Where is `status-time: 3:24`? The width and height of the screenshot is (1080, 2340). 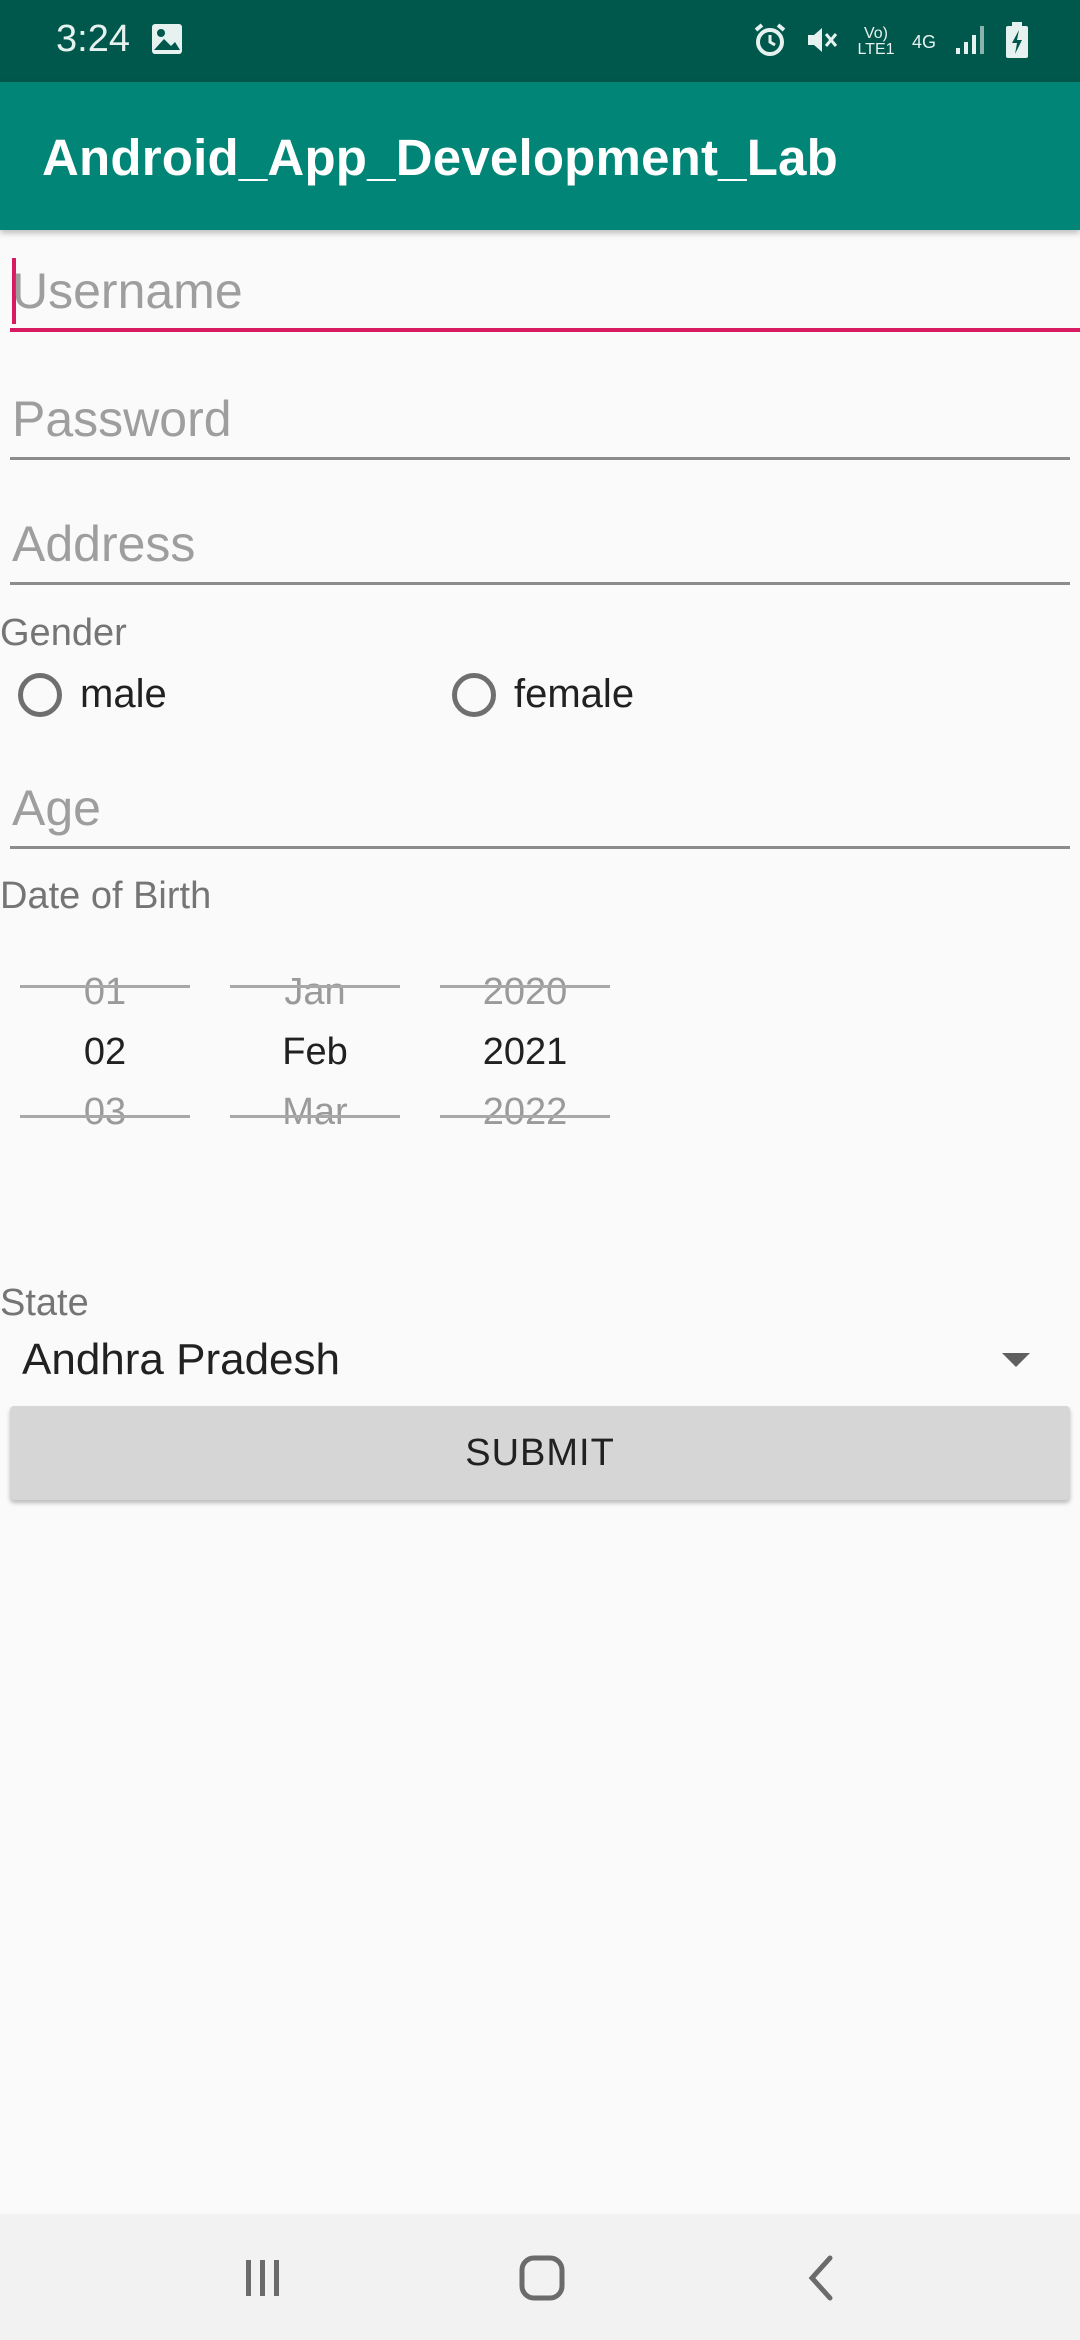
status-time: 3:24 is located at coordinates (93, 39).